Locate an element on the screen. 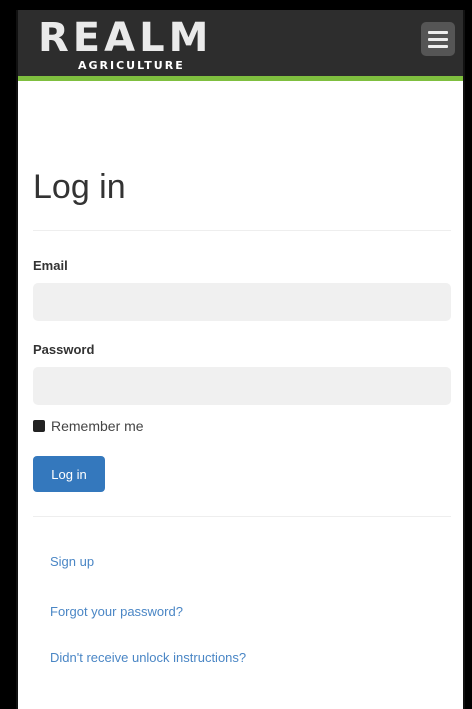 Image resolution: width=472 pixels, height=709 pixels. top-navbar: REALM AGRICULTURE is located at coordinates (240, 45).